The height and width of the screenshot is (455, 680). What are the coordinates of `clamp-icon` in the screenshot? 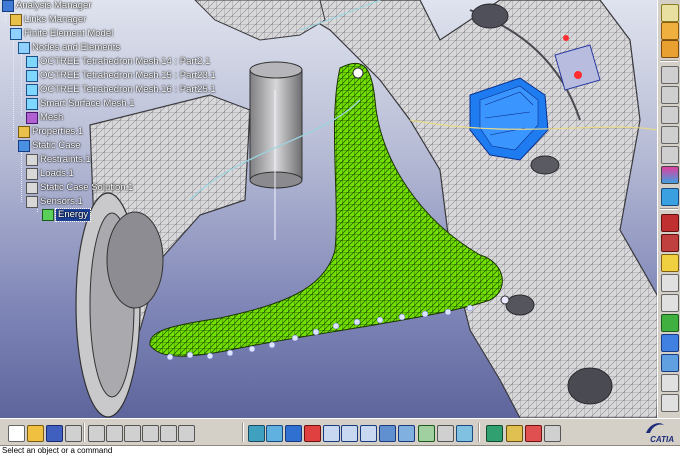 It's located at (670, 223).